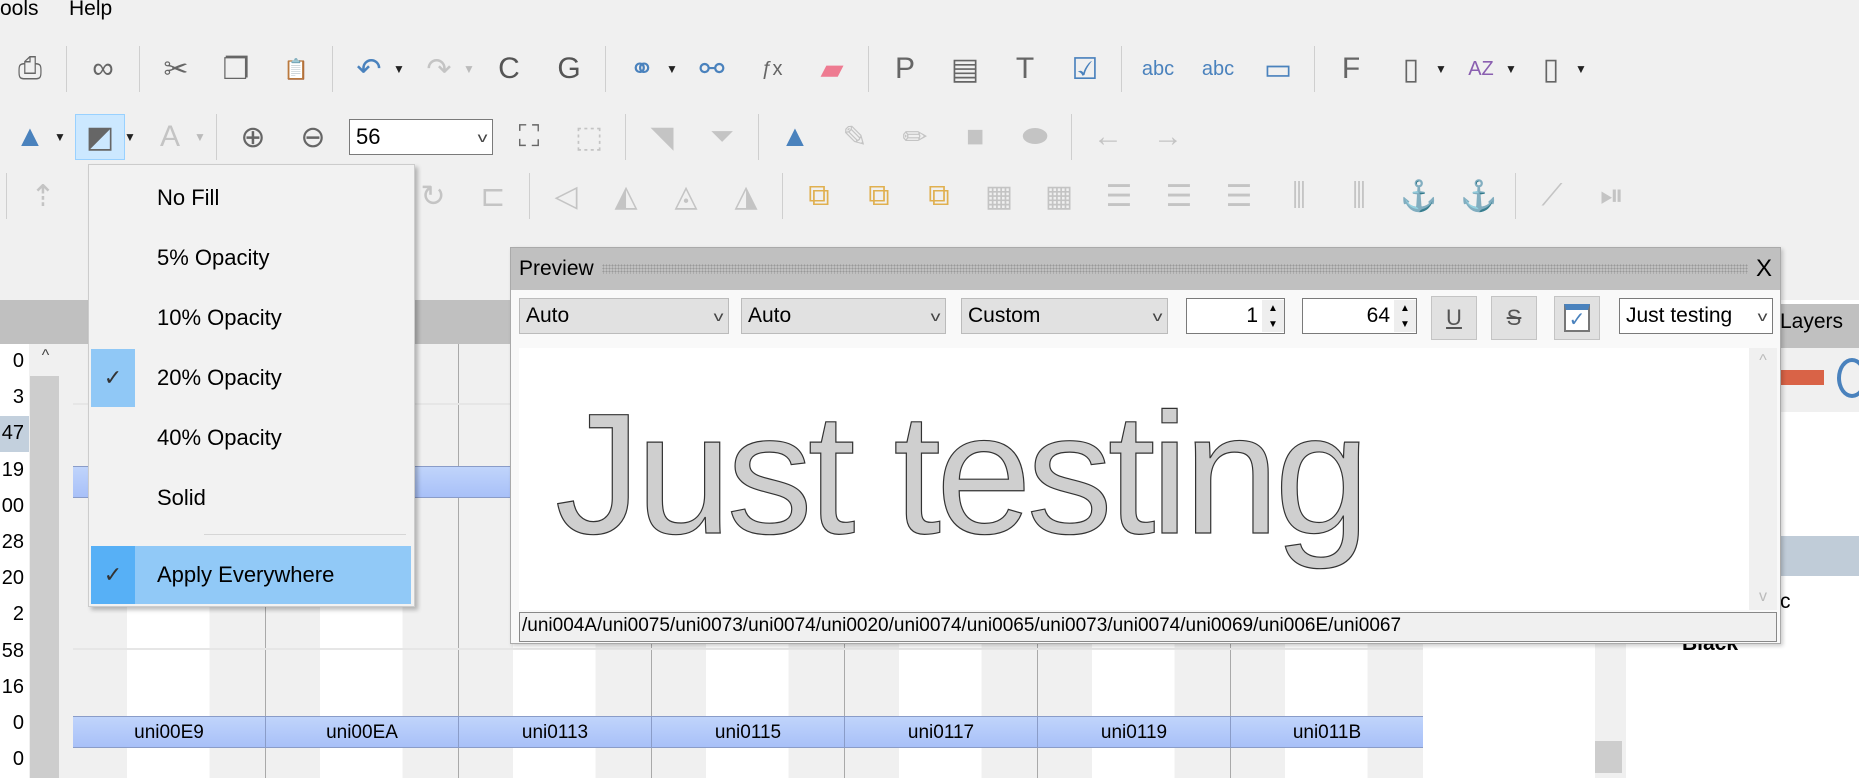 The width and height of the screenshot is (1859, 778). What do you see at coordinates (369, 69) in the screenshot?
I see `undo-button: ↶` at bounding box center [369, 69].